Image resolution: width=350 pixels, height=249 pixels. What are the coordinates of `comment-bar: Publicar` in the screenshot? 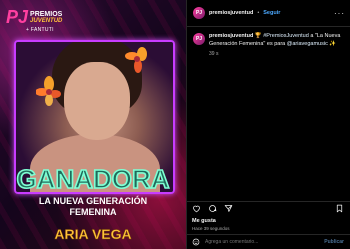 It's located at (268, 241).